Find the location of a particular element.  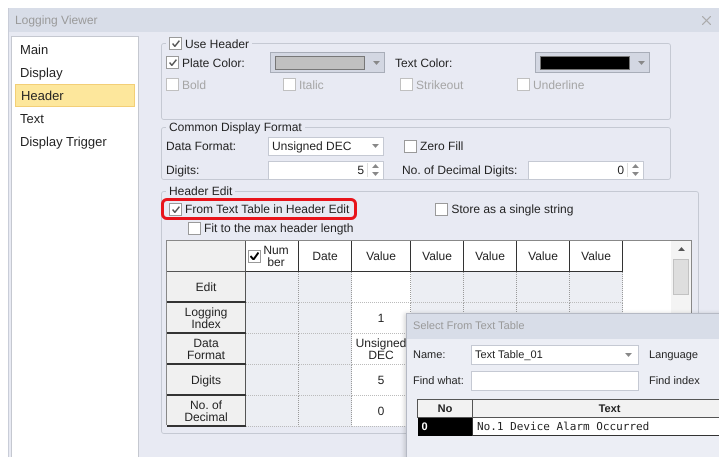

table-cell: 5 is located at coordinates (381, 379).